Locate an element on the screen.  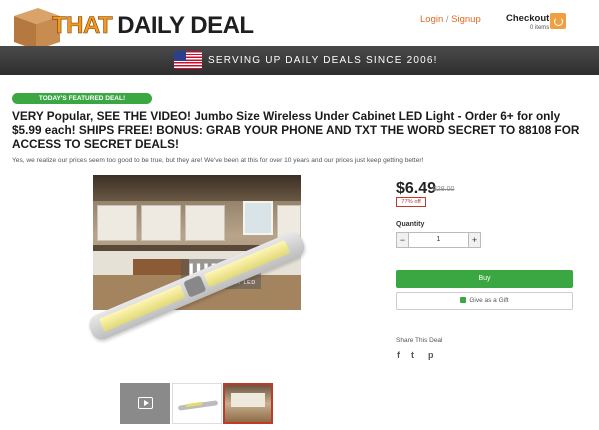
buy-button: Buy is located at coordinates (484, 279).